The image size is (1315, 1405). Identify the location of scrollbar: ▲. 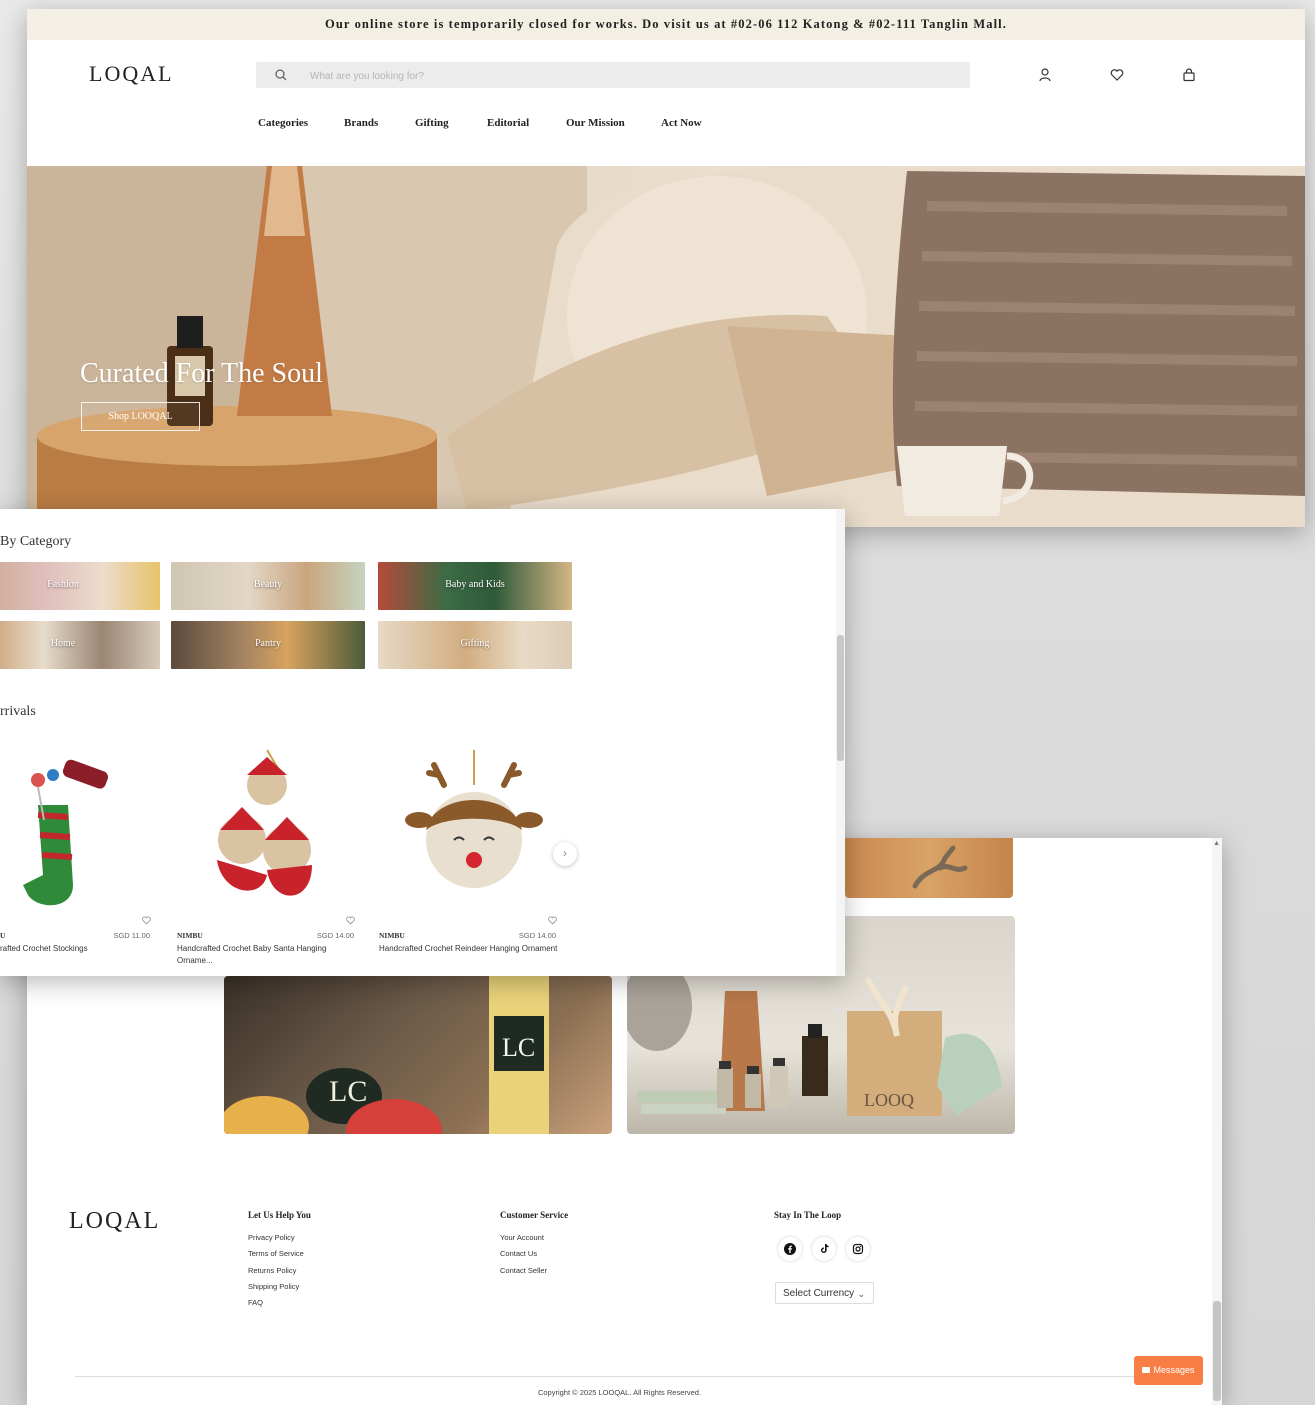
(1217, 1121).